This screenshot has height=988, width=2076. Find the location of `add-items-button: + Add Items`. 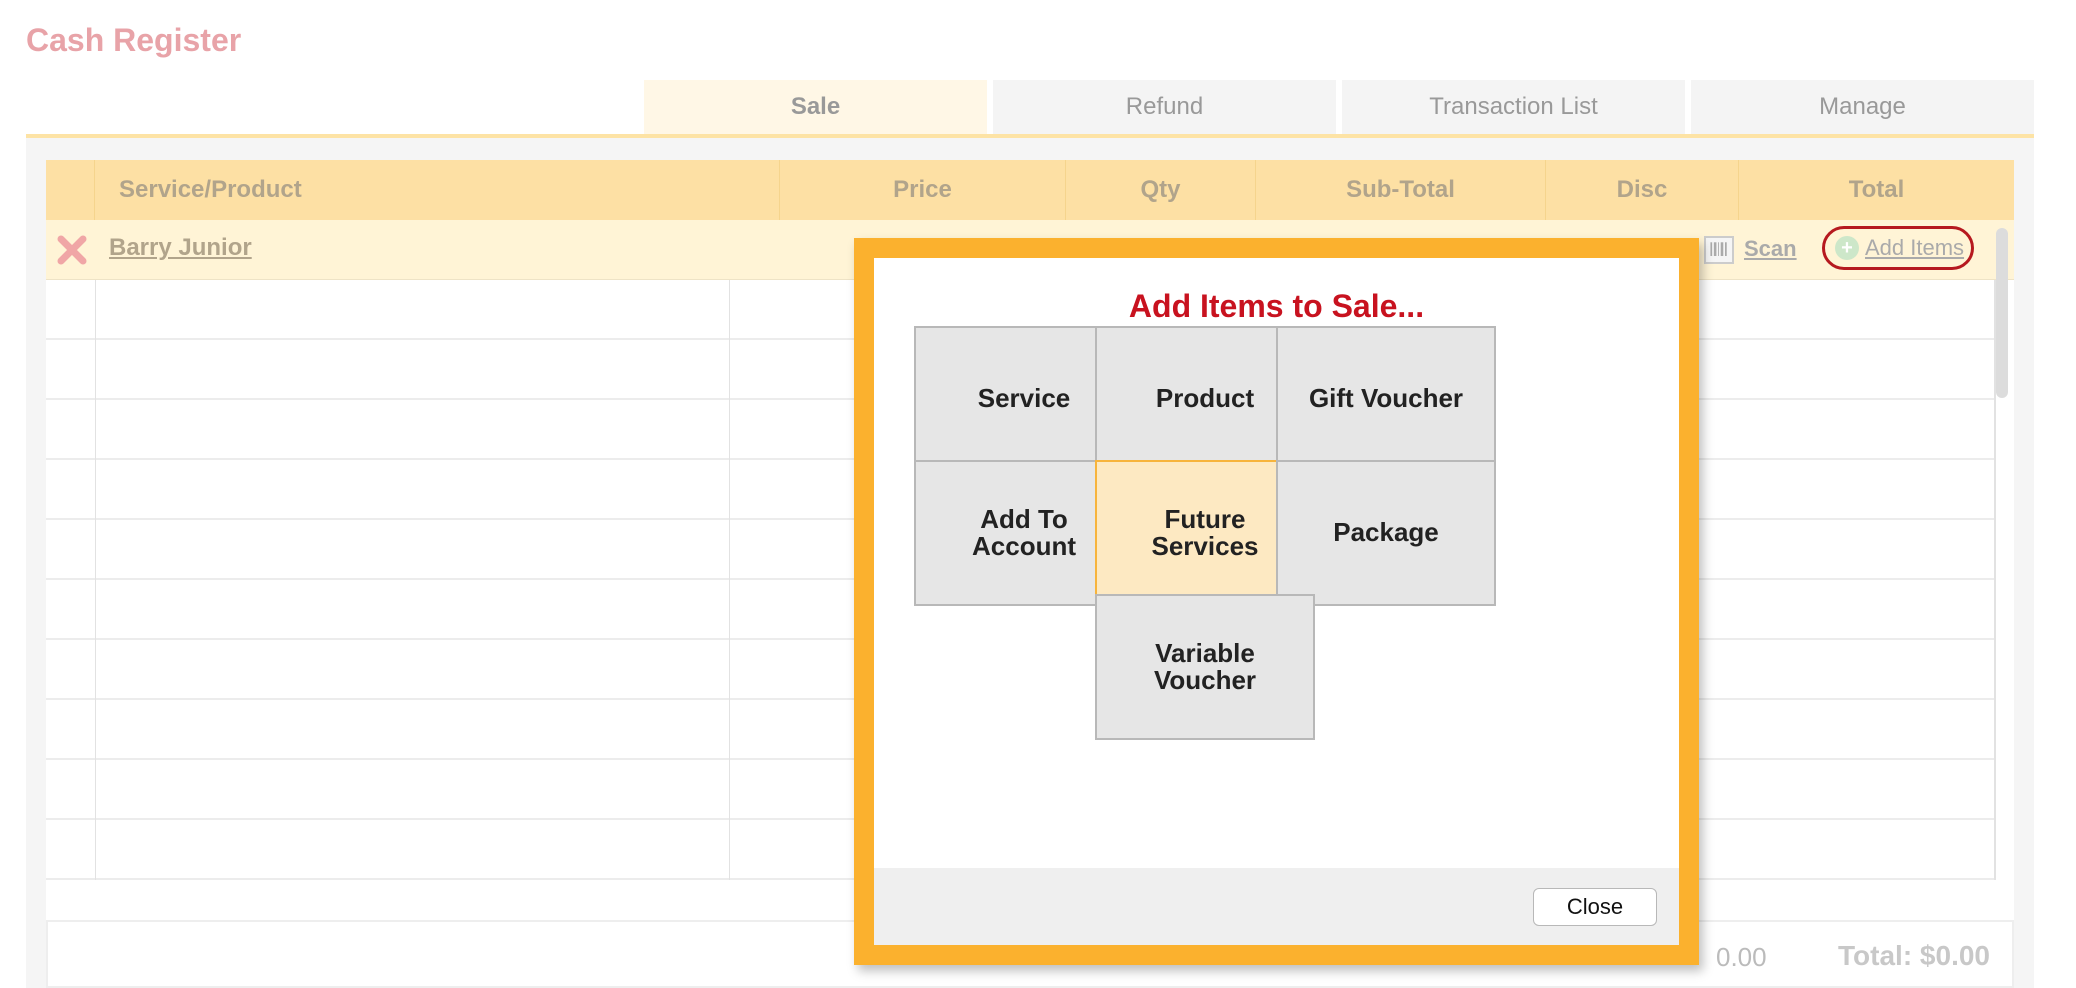

add-items-button: + Add Items is located at coordinates (1898, 248).